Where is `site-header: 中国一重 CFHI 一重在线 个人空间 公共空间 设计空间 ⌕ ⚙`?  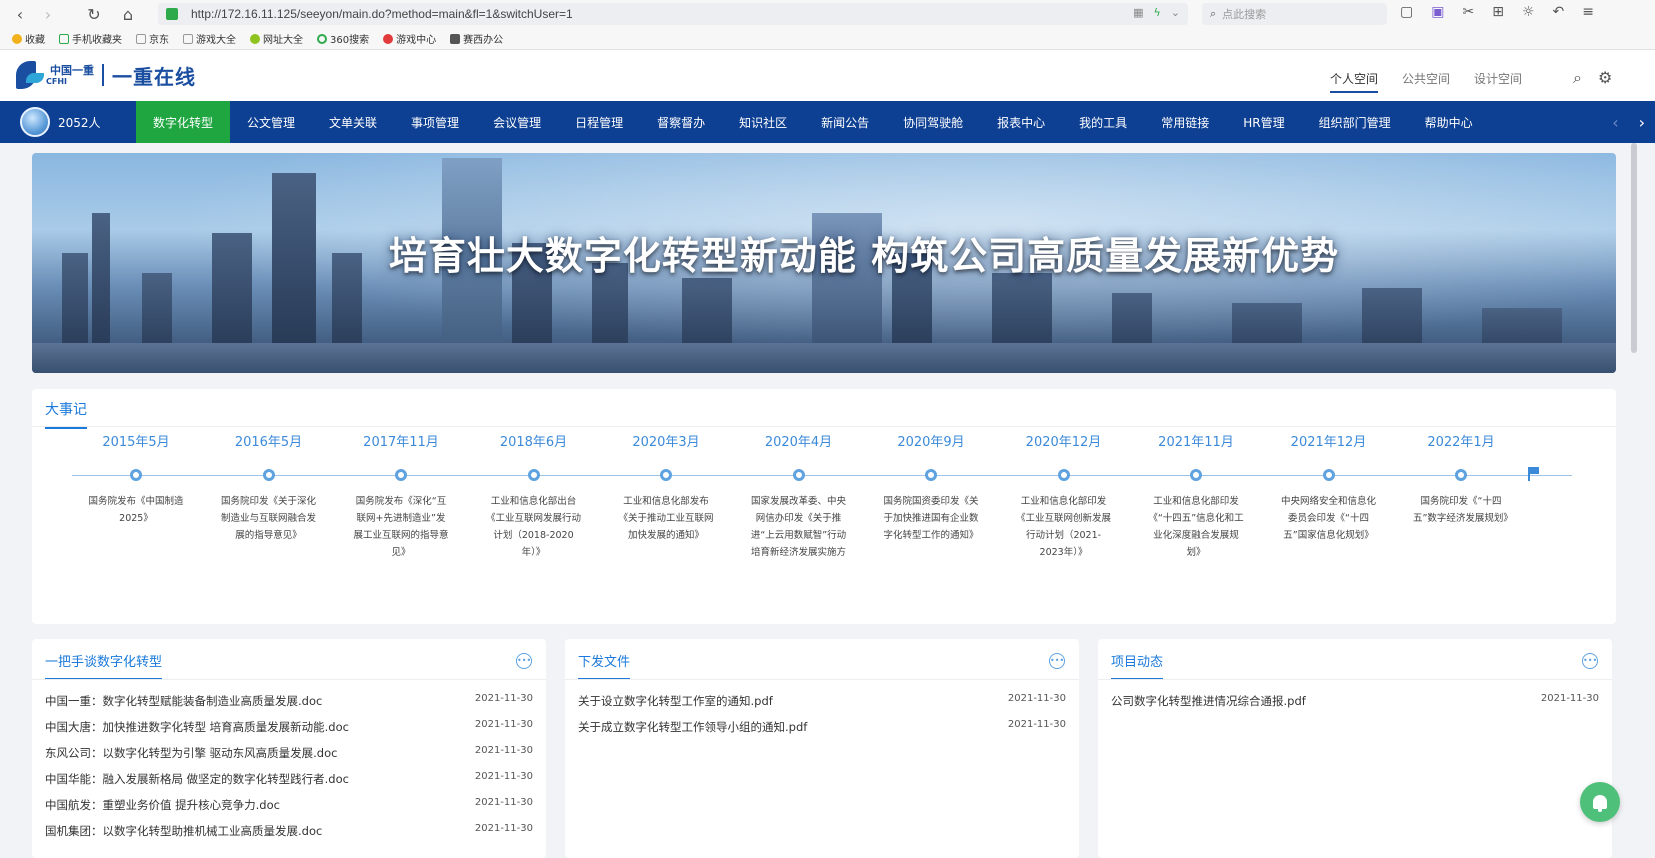
site-header: 中国一重 CFHI 一重在线 个人空间 公共空间 设计空间 ⌕ ⚙ is located at coordinates (827, 75).